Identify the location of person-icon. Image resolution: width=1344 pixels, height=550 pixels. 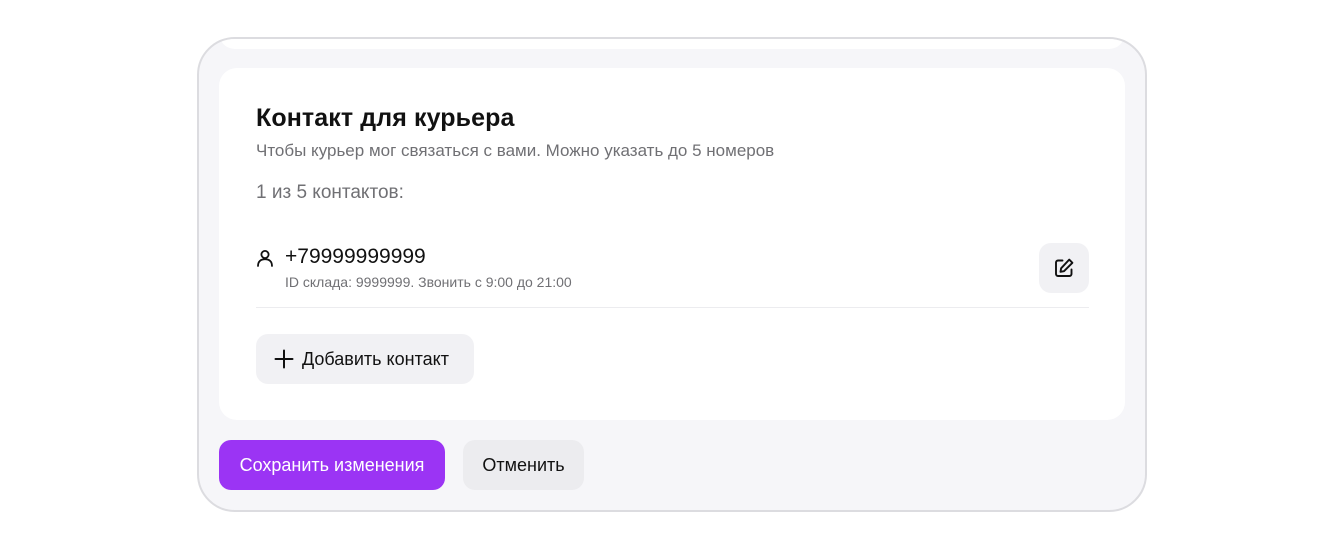
(265, 258).